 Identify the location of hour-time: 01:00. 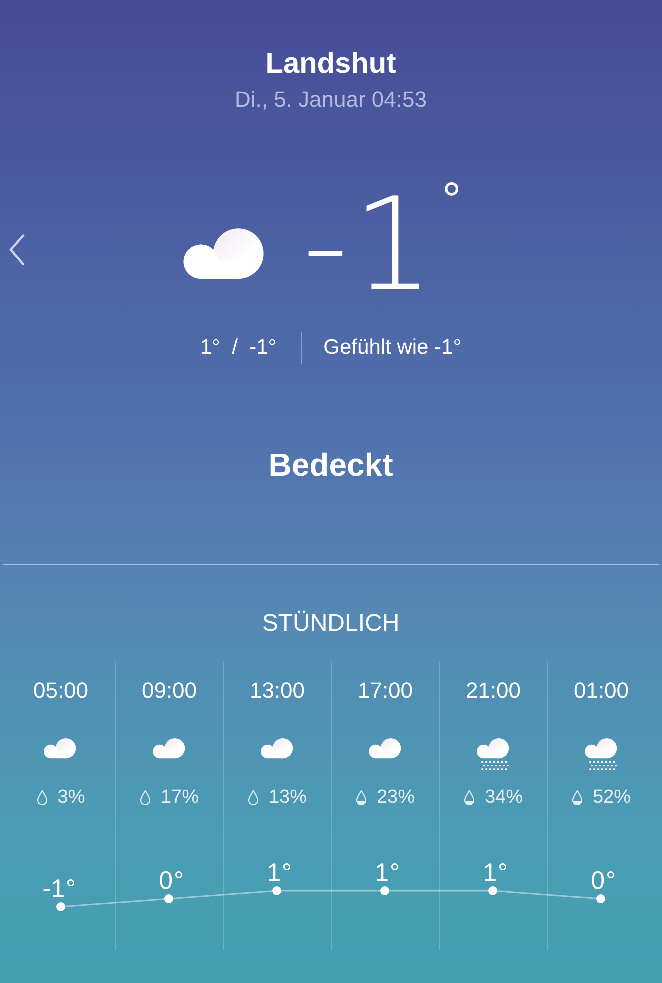
(602, 691).